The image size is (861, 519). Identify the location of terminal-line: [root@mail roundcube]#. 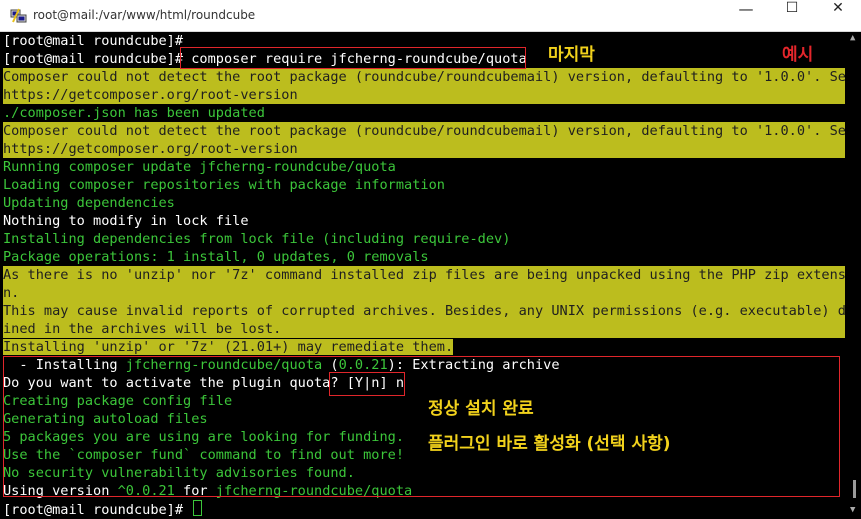
(424, 509).